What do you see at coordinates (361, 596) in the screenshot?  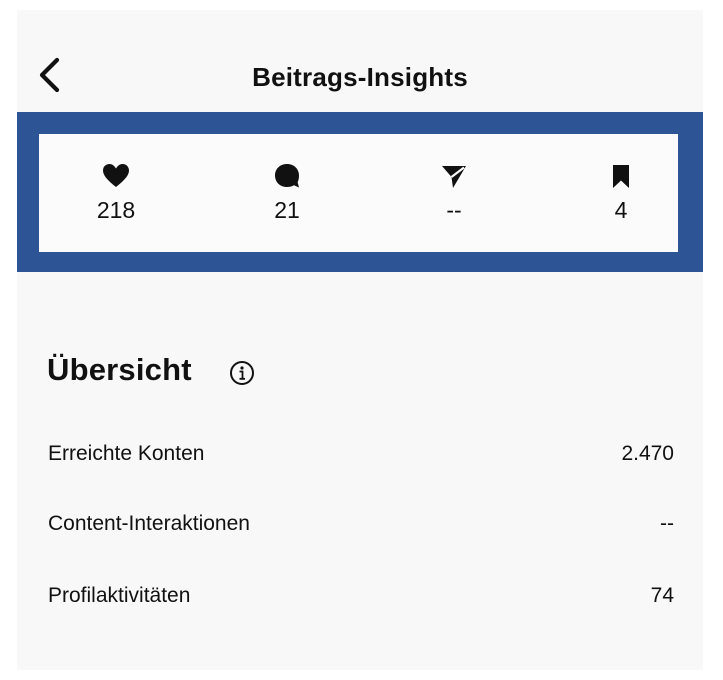 I see `metric-row-profile-activity: Profilaktivitäten 74` at bounding box center [361, 596].